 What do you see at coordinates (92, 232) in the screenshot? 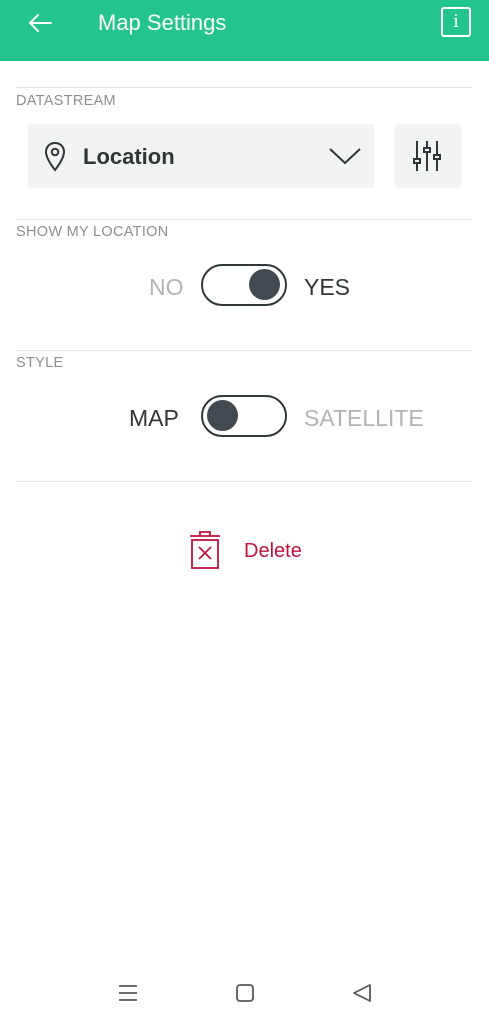
I see `show-my-location-label: SHOW MY LOCATION` at bounding box center [92, 232].